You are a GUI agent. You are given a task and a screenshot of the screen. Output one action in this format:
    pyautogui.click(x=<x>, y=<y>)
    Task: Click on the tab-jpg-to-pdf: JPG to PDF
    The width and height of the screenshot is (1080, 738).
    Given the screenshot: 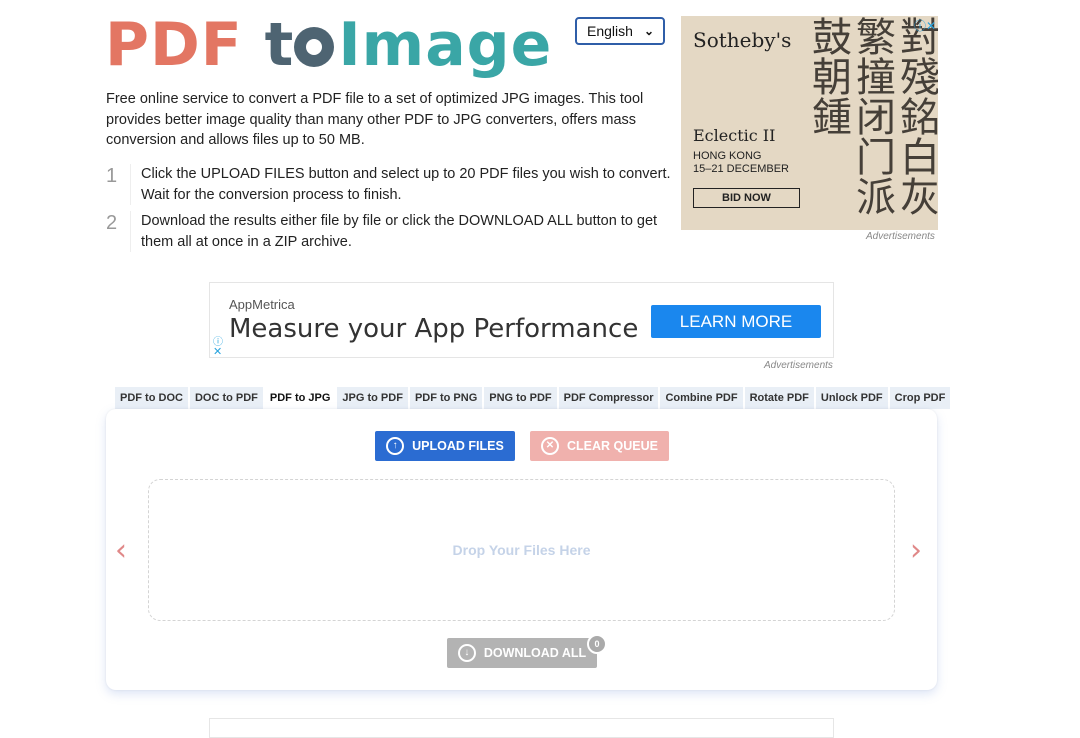 What is the action you would take?
    pyautogui.click(x=372, y=398)
    